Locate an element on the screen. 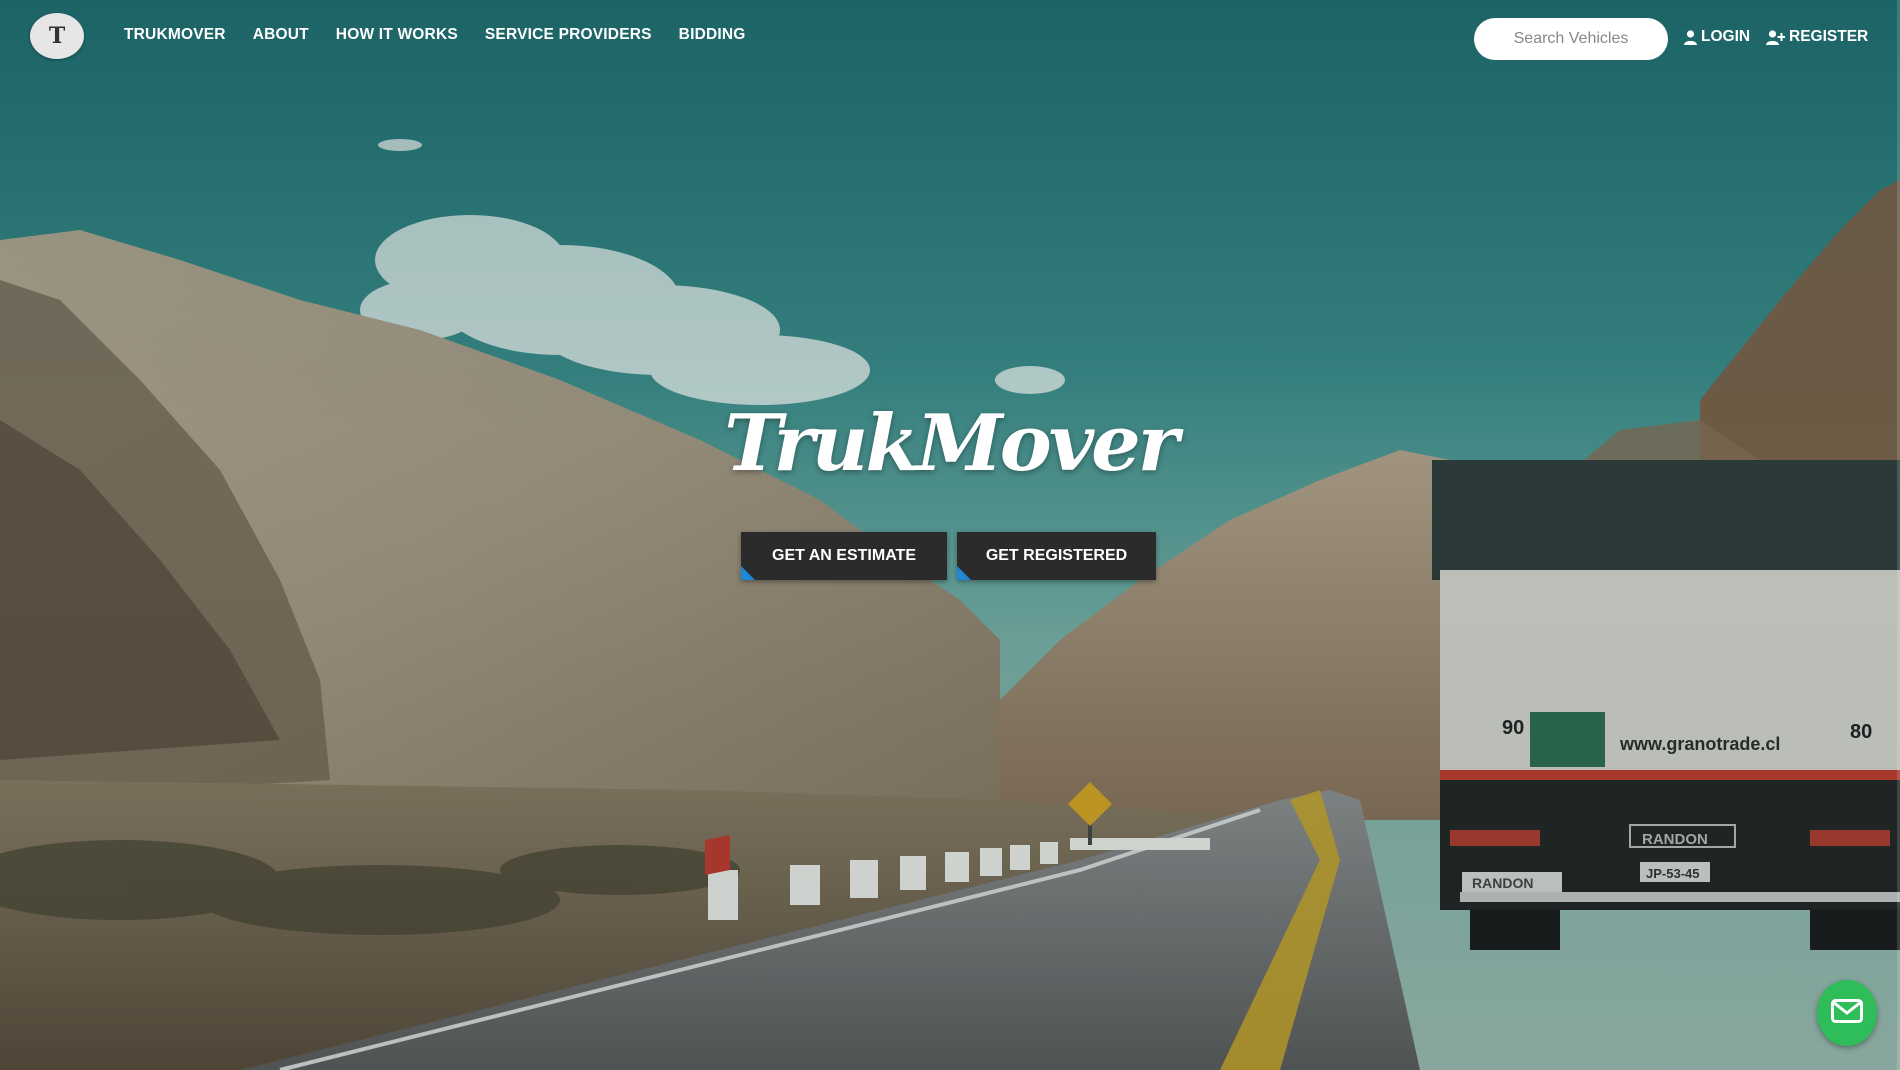 The image size is (1900, 1070). nav-link-how-it-works: HOW IT WORKS is located at coordinates (397, 35).